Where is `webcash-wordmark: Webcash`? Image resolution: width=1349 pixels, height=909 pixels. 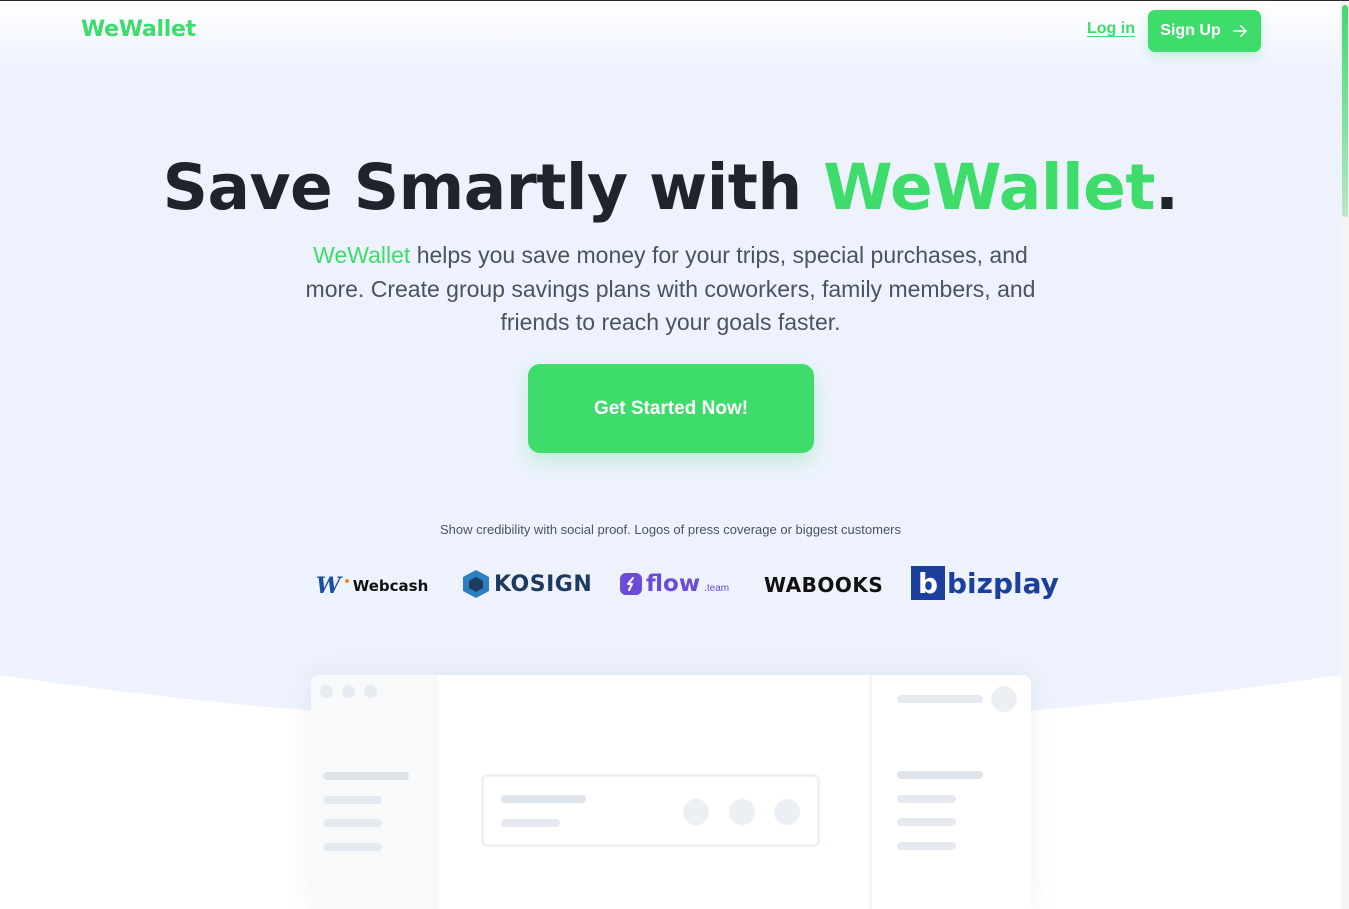 webcash-wordmark: Webcash is located at coordinates (390, 586).